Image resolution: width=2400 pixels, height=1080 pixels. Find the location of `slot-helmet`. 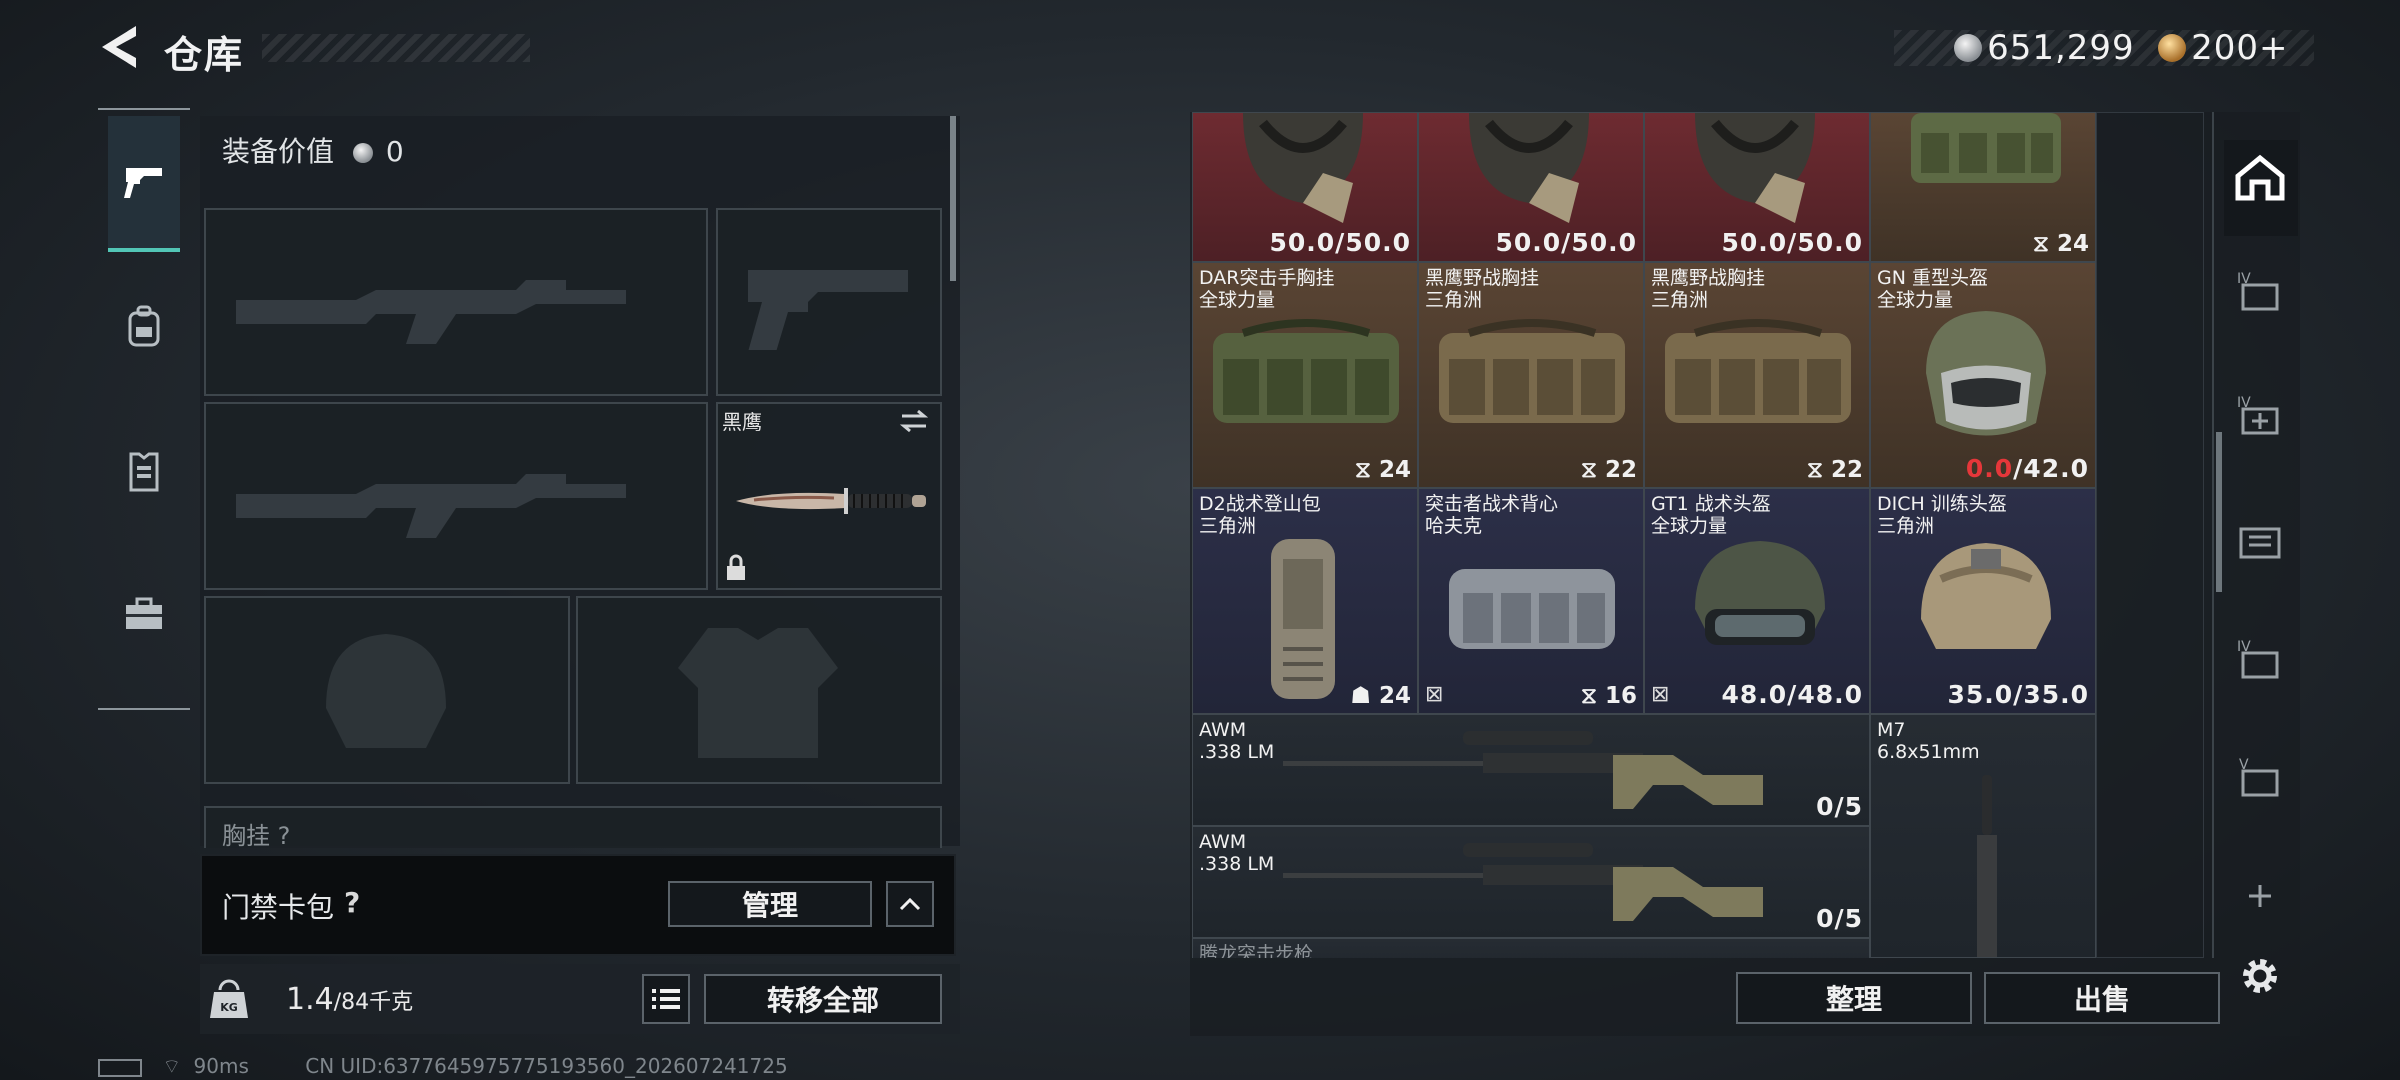

slot-helmet is located at coordinates (387, 690).